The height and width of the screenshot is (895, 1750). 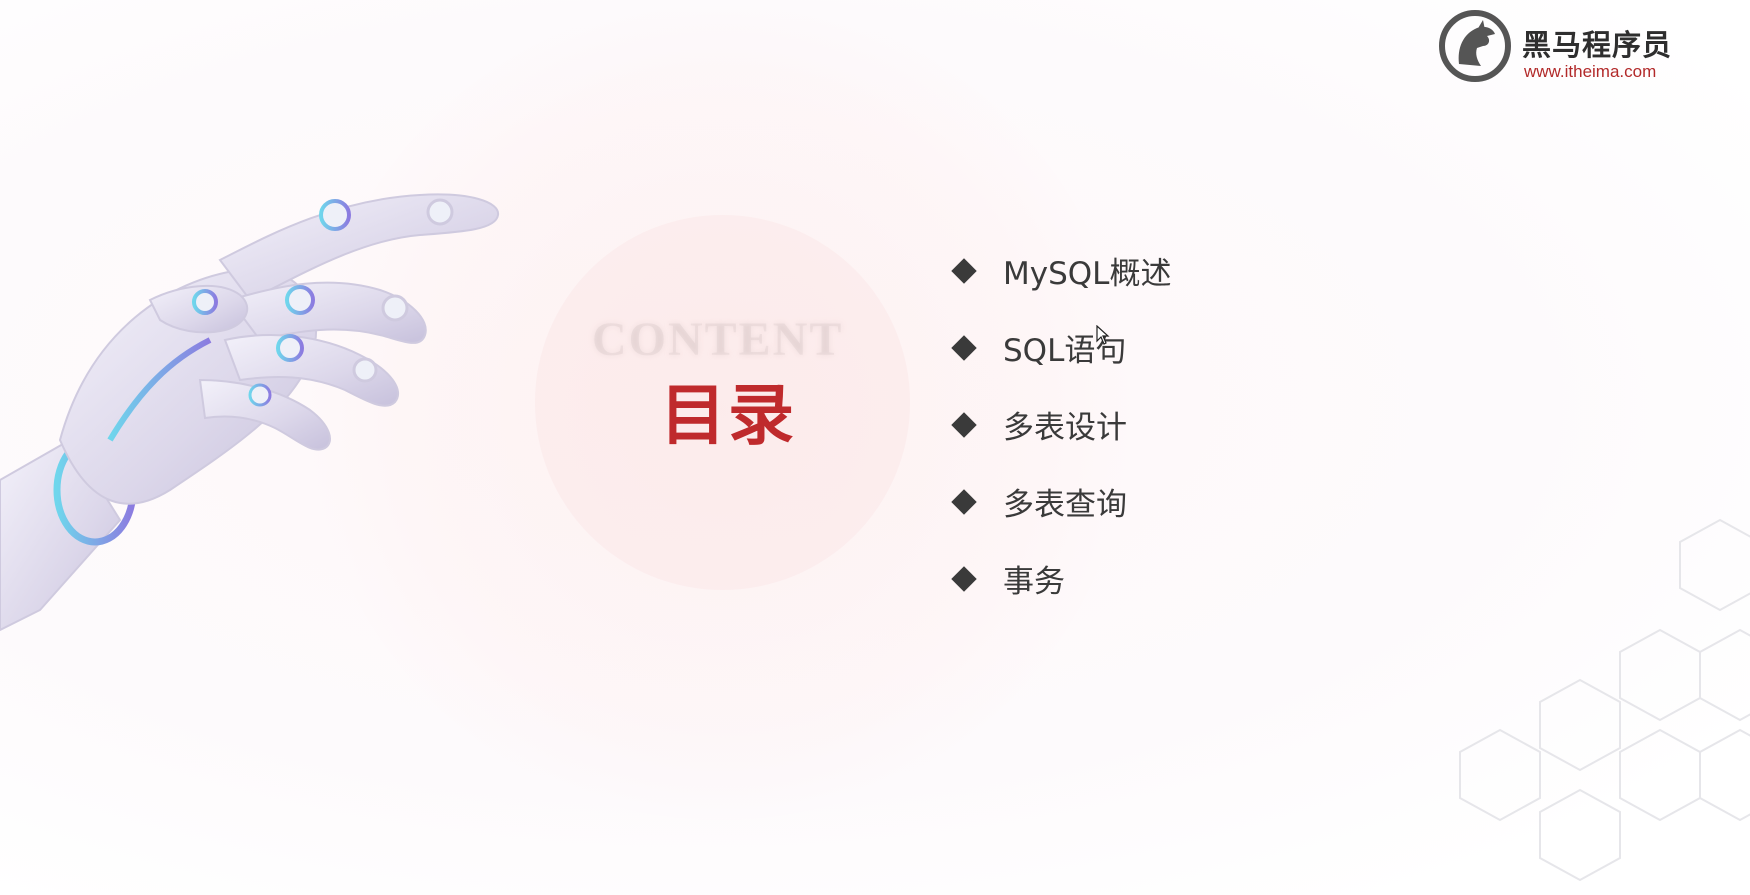 I want to click on toc-item-label: 多表设计, so click(x=1065, y=428).